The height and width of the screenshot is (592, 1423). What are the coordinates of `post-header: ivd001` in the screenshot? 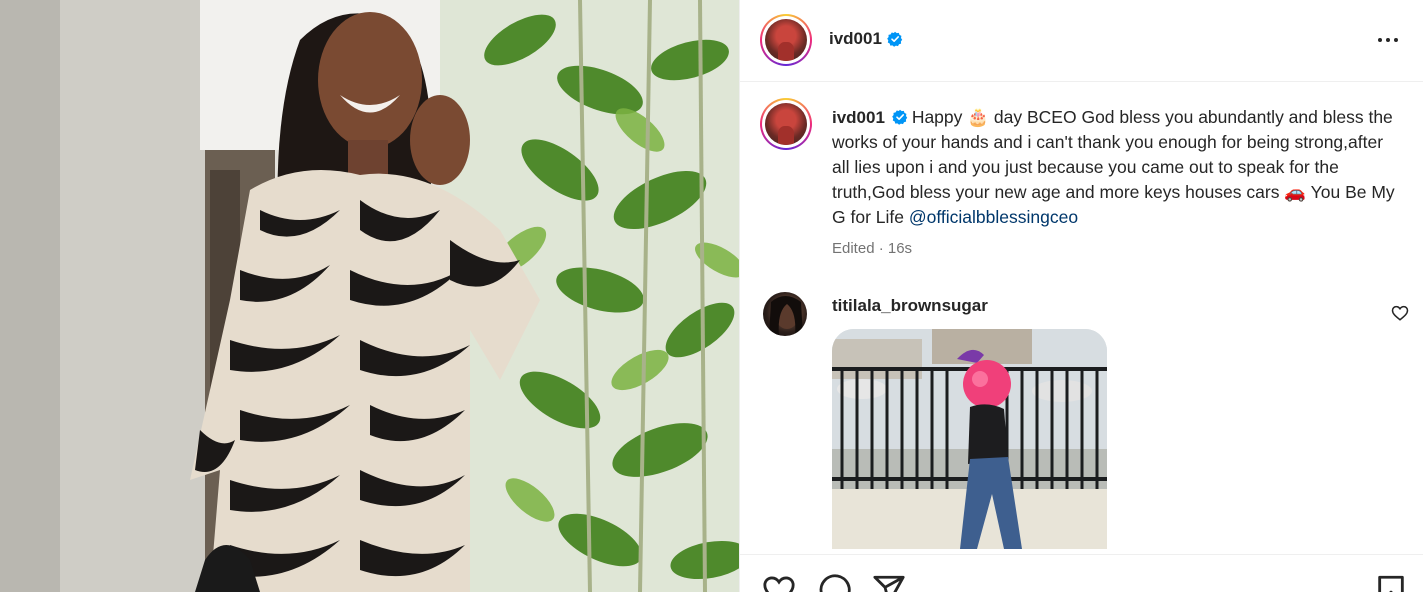 It's located at (1081, 41).